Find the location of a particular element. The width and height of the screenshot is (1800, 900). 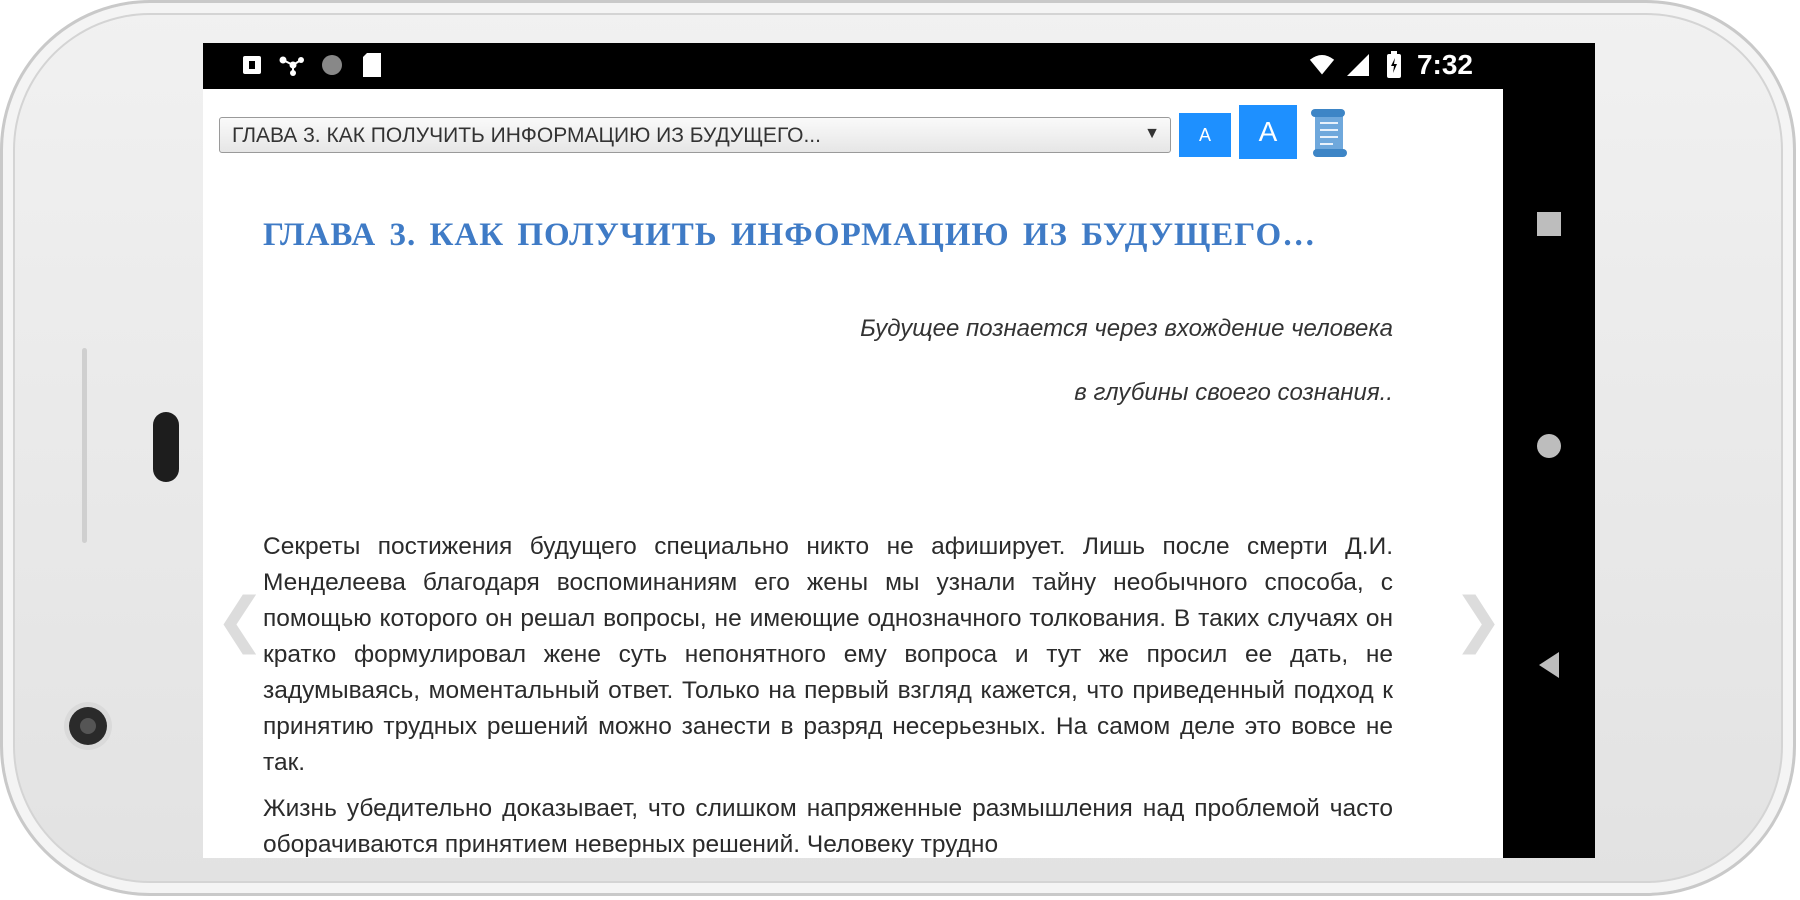

back-triangle-icon is located at coordinates (1549, 665).